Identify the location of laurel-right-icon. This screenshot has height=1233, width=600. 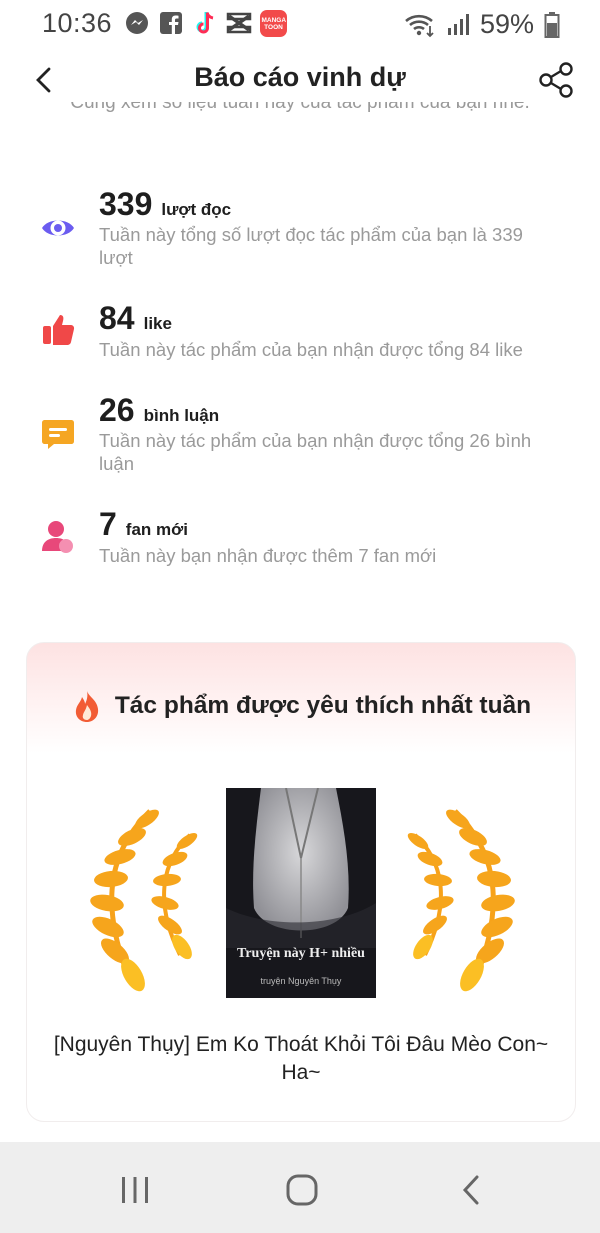
(461, 900).